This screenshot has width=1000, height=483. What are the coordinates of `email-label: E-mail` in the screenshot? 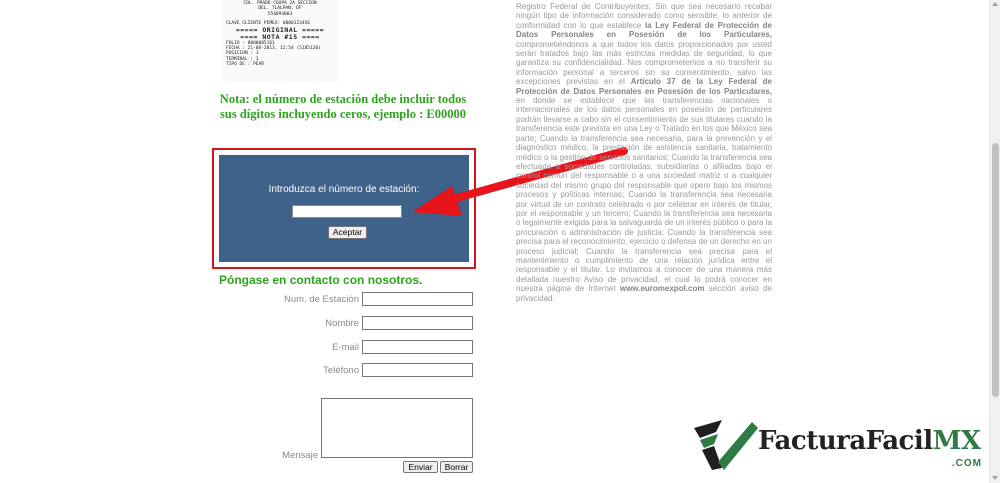 It's located at (345, 347).